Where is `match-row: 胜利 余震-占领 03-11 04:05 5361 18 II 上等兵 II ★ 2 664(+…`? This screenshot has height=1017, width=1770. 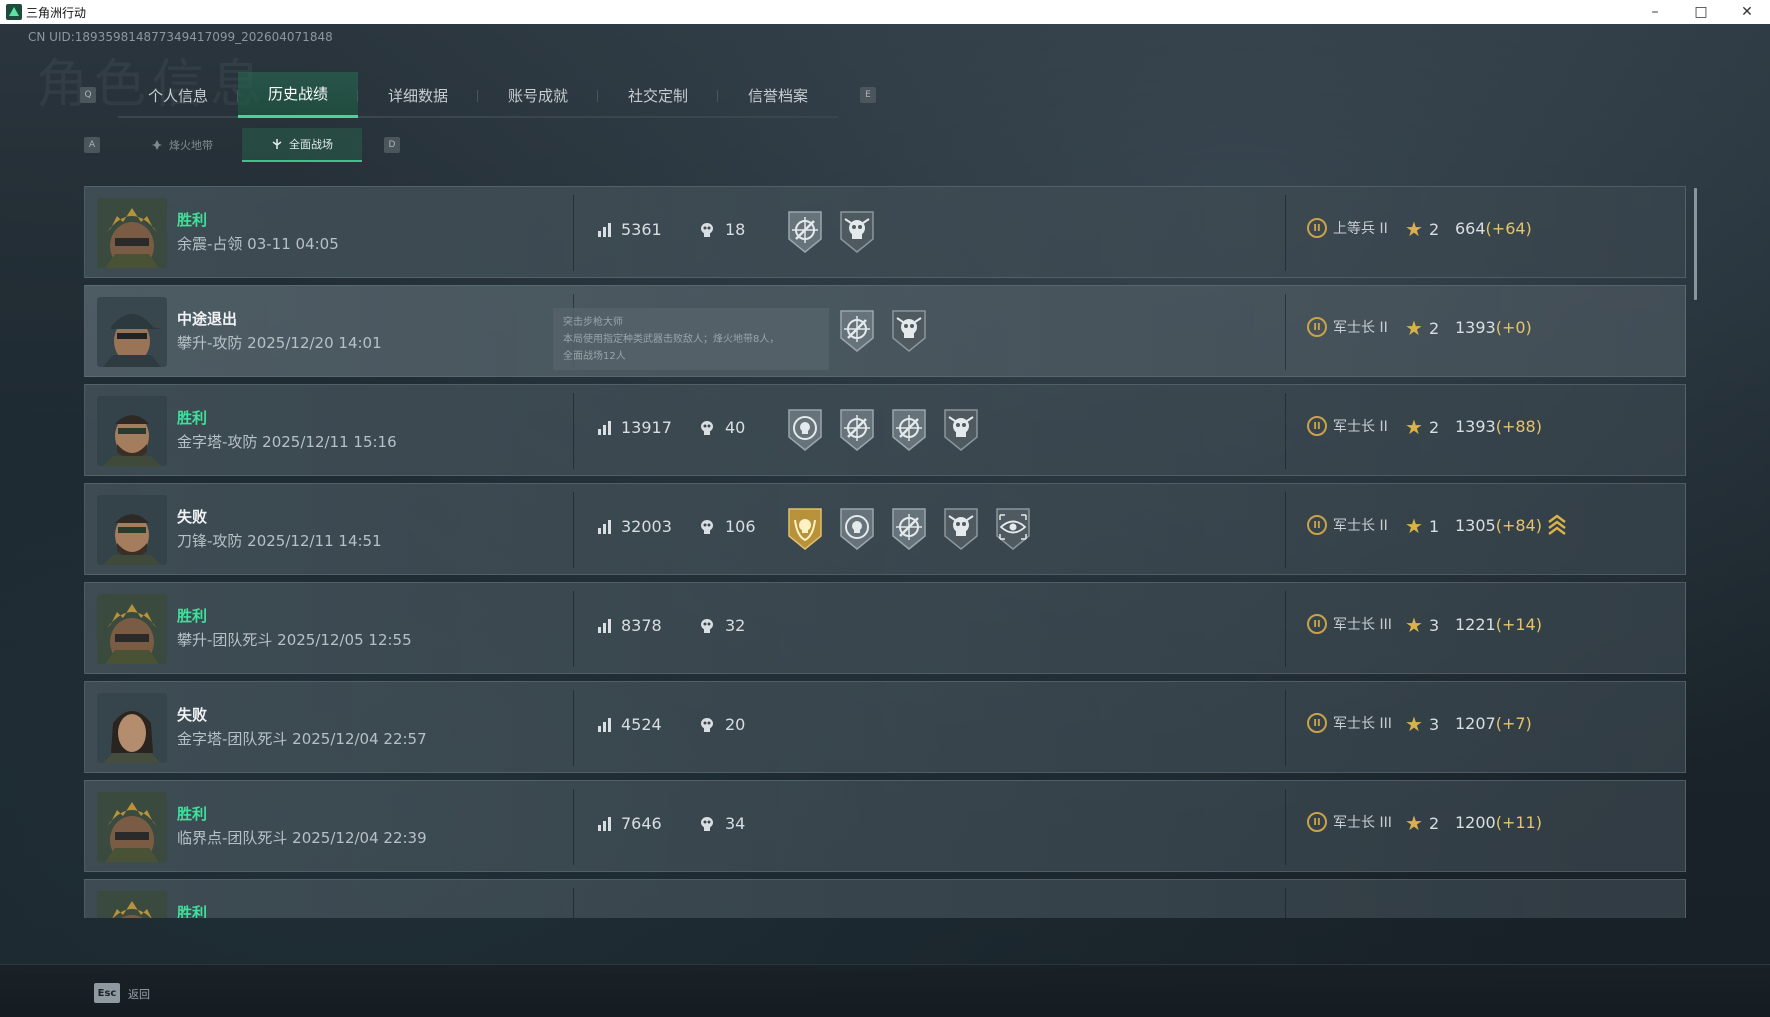
match-row: 胜利 余震-占领 03-11 04:05 5361 18 II 上等兵 II ★ 2 664(+… is located at coordinates (885, 232).